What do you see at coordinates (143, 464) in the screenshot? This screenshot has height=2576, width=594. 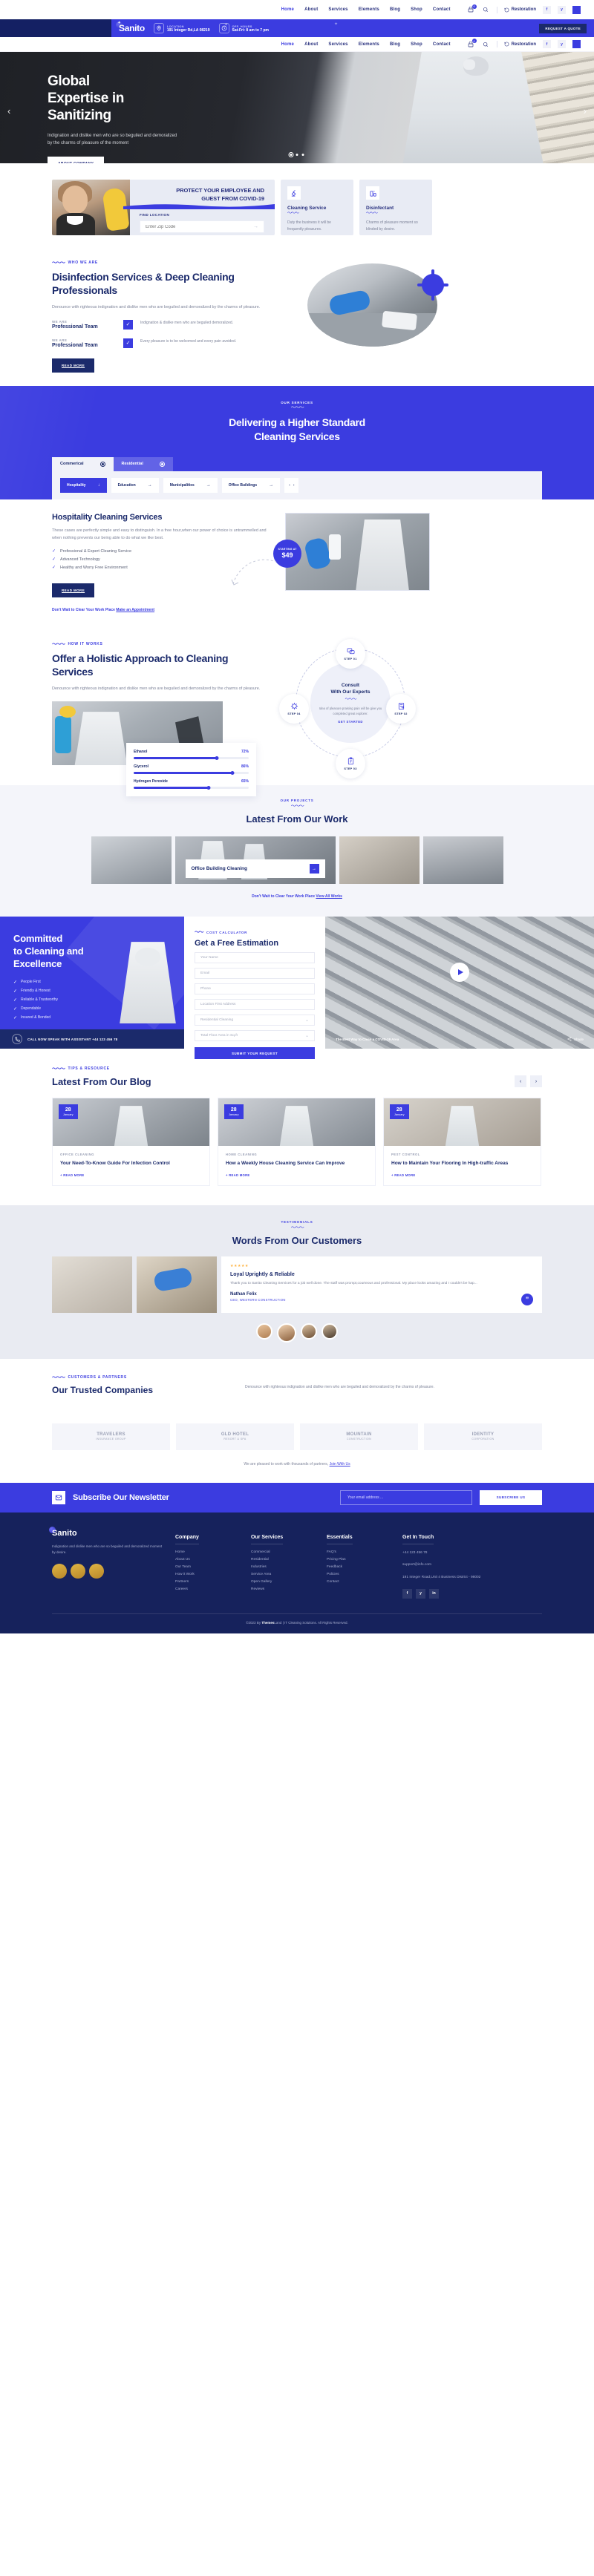 I see `tab-residential: Residential` at bounding box center [143, 464].